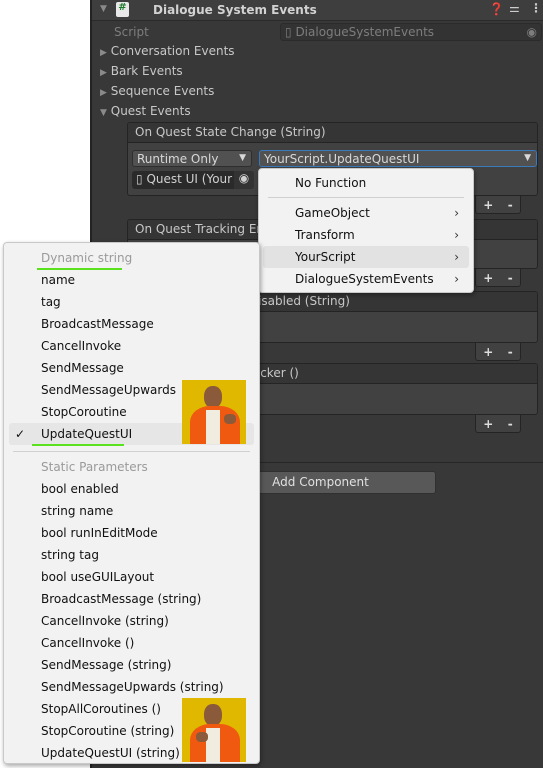 The width and height of the screenshot is (543, 768). Describe the element at coordinates (131, 346) in the screenshot. I see `menu-item-dynamic: CancelInvoke` at that location.